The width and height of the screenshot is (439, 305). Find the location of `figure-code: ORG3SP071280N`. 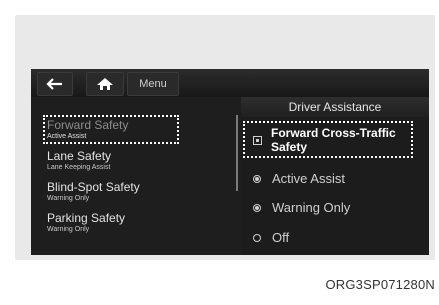

figure-code: ORG3SP071280N is located at coordinates (380, 284).